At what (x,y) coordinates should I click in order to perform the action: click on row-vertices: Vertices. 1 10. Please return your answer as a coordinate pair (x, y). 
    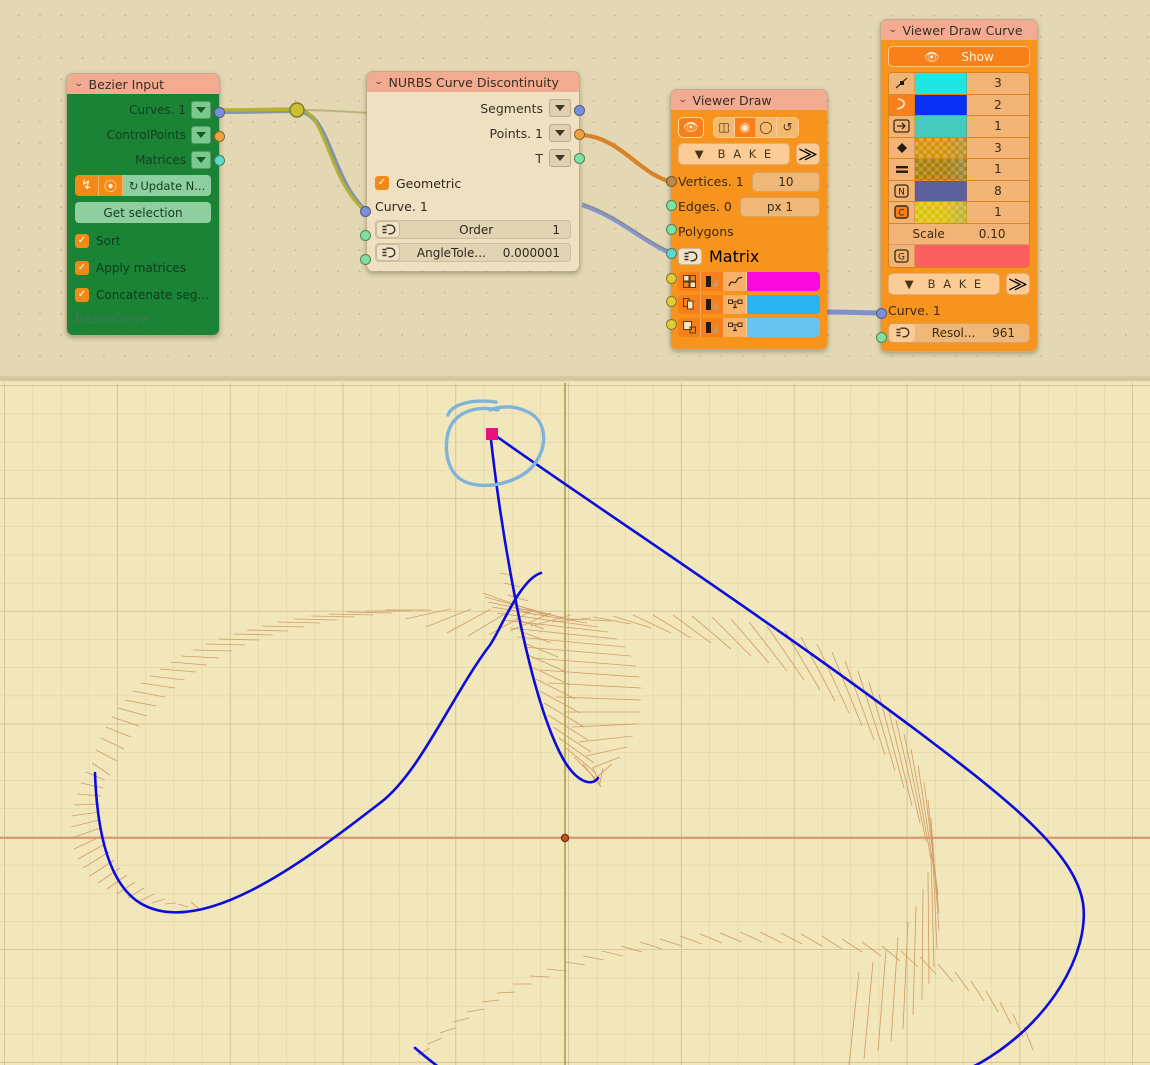
    Looking at the image, I should click on (749, 181).